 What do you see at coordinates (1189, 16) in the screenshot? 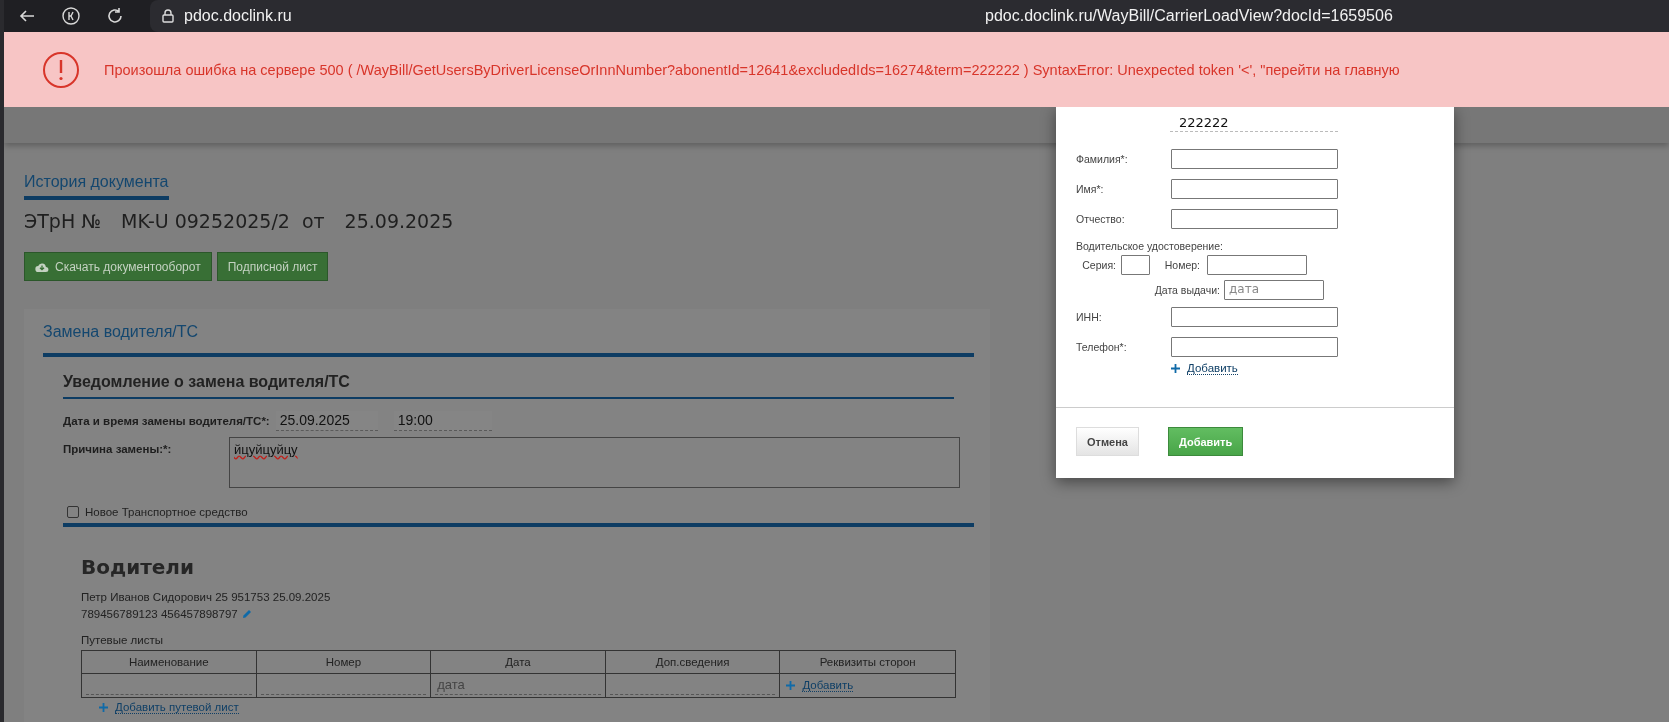
I see `url-text: pdoc.doclink.ru/WayBill/CarrierLoadView?docId=1659506` at bounding box center [1189, 16].